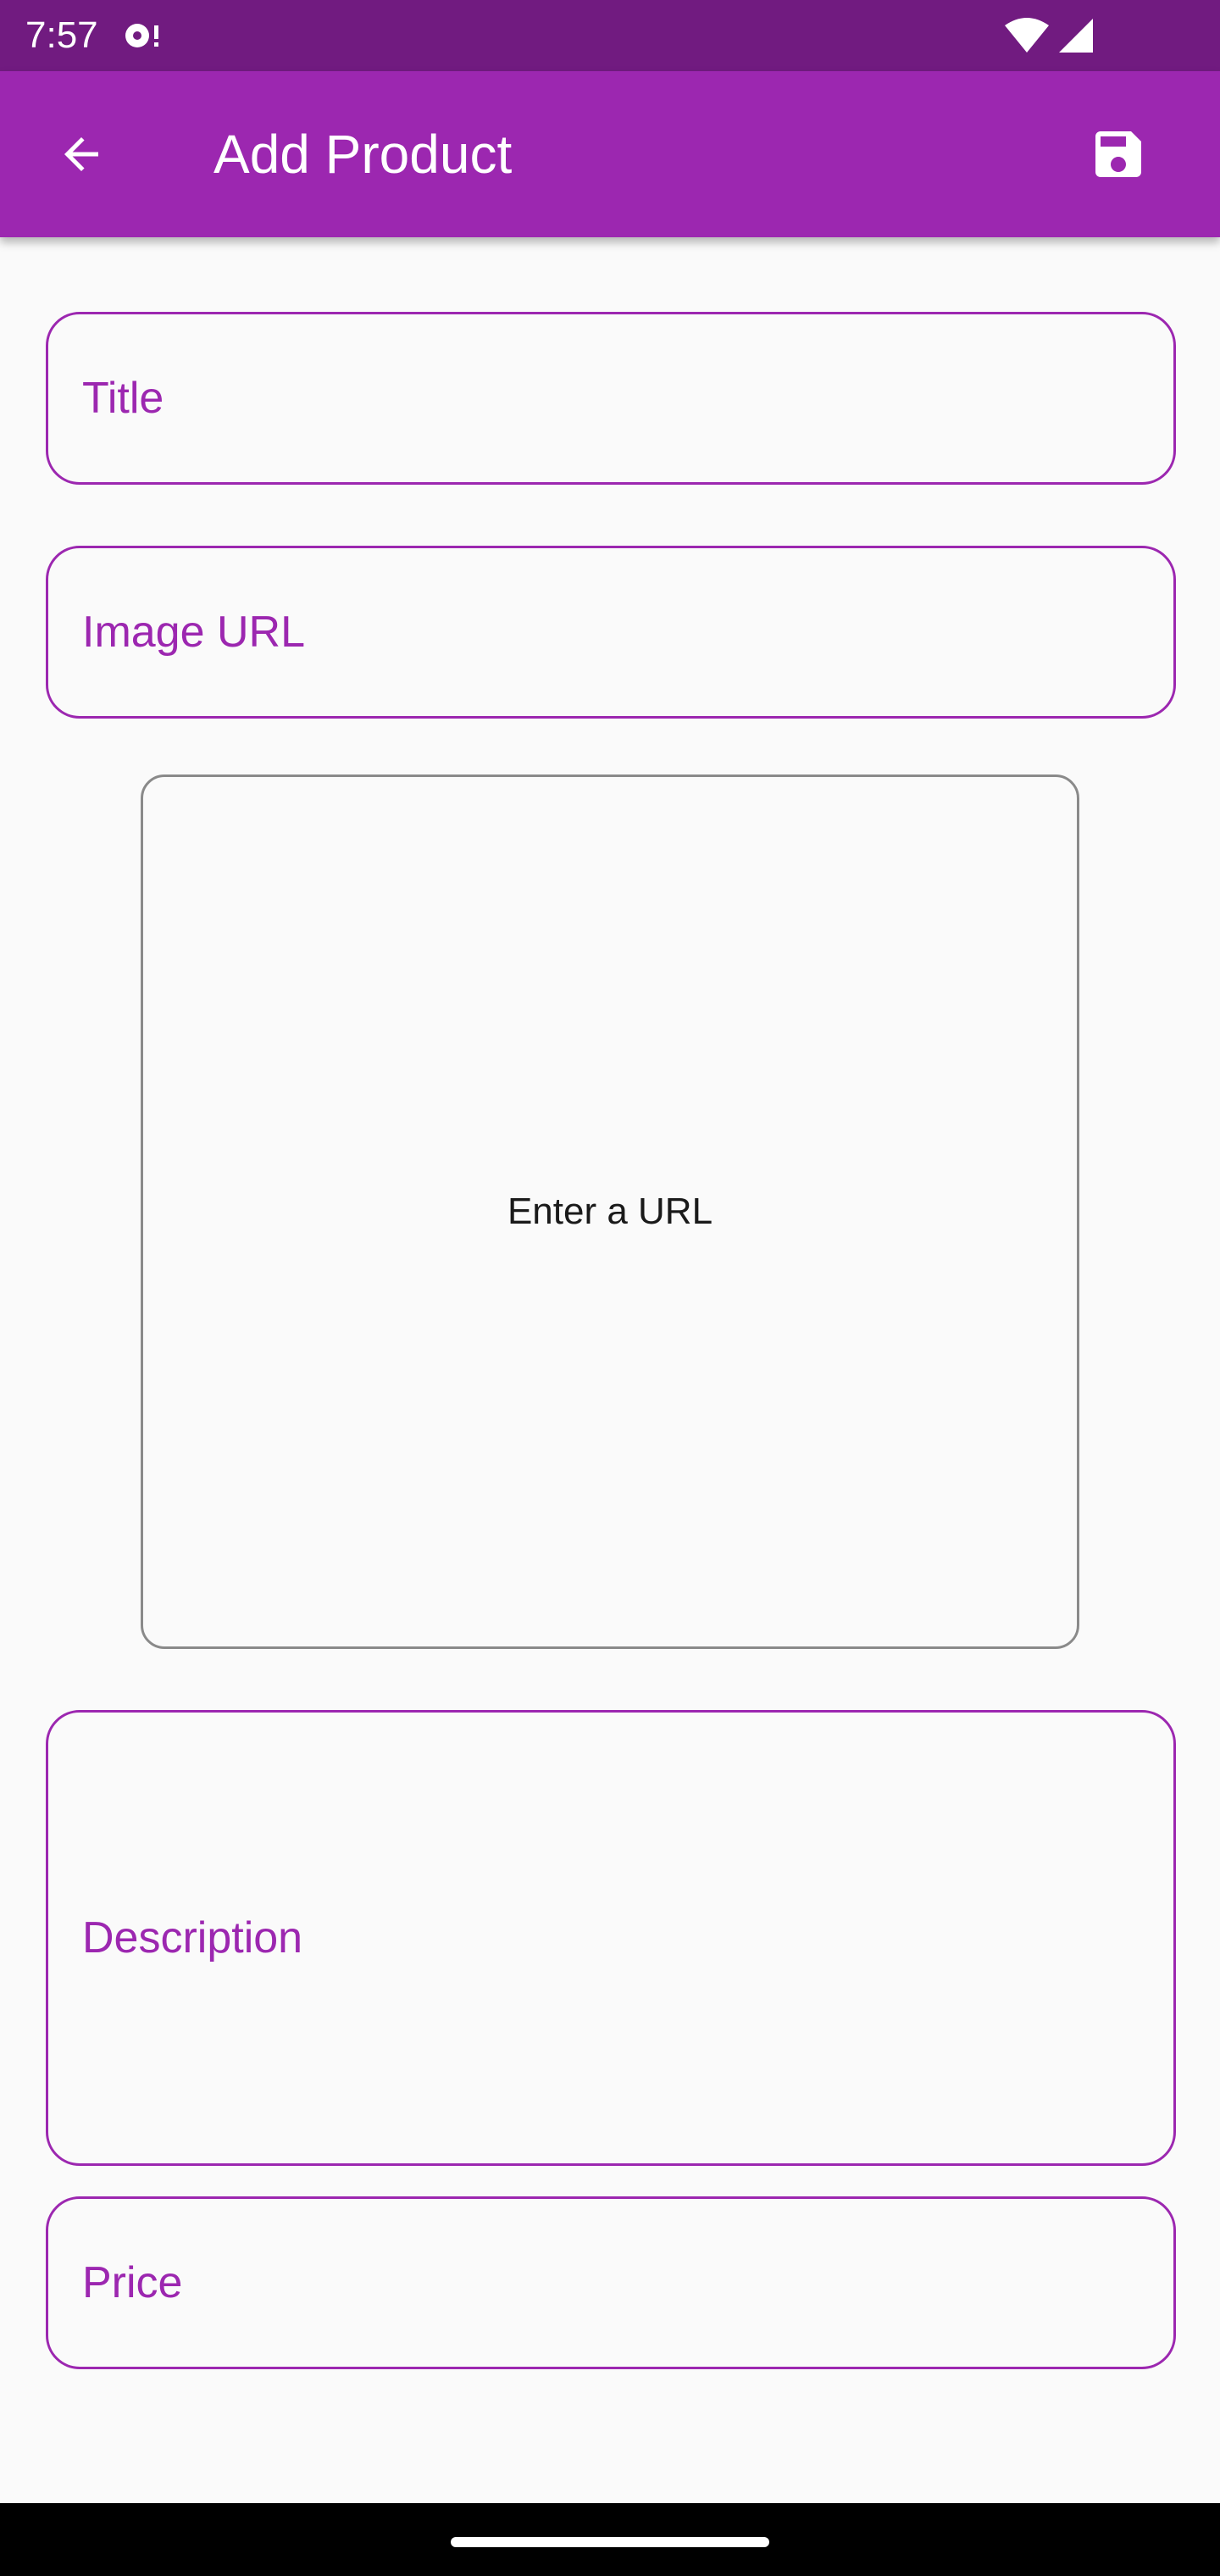 This screenshot has height=2576, width=1220. I want to click on save-button, so click(1118, 154).